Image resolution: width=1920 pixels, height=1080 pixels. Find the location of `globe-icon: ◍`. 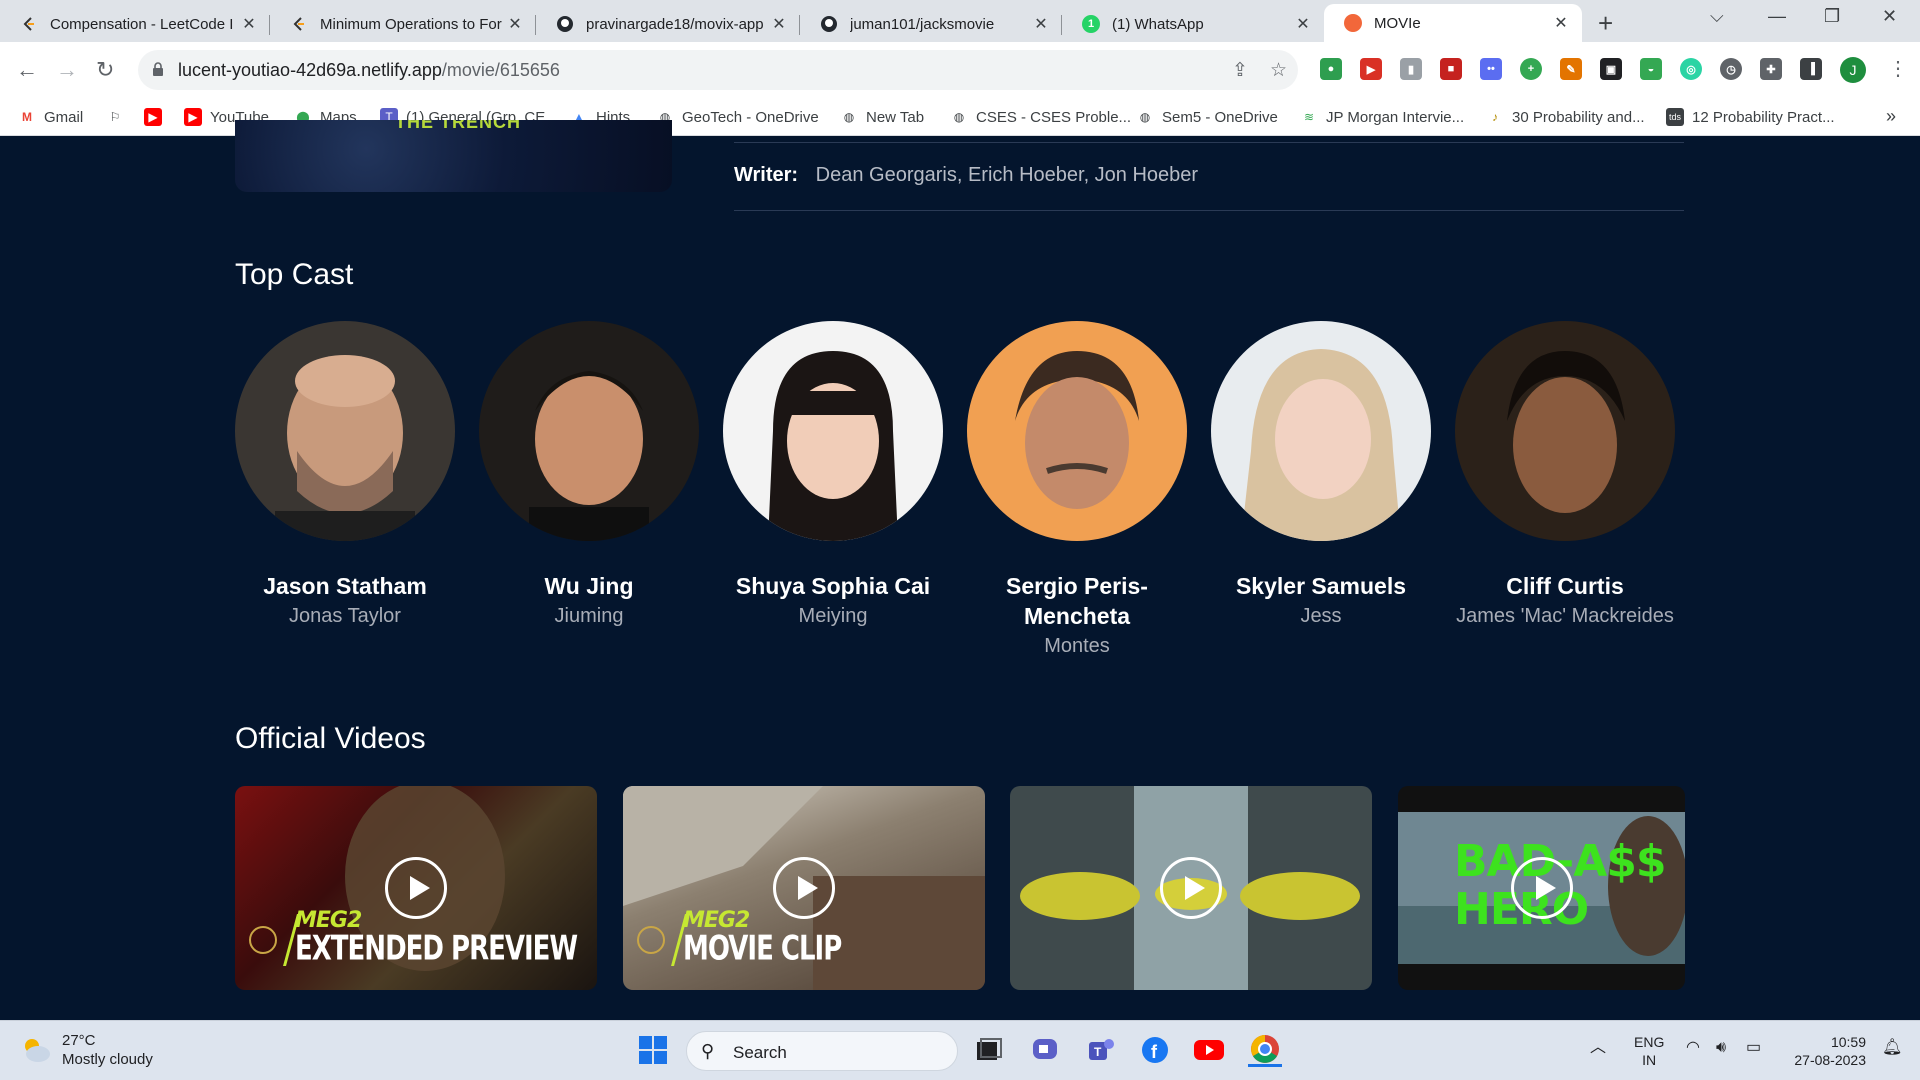

globe-icon: ◍ is located at coordinates (849, 117).